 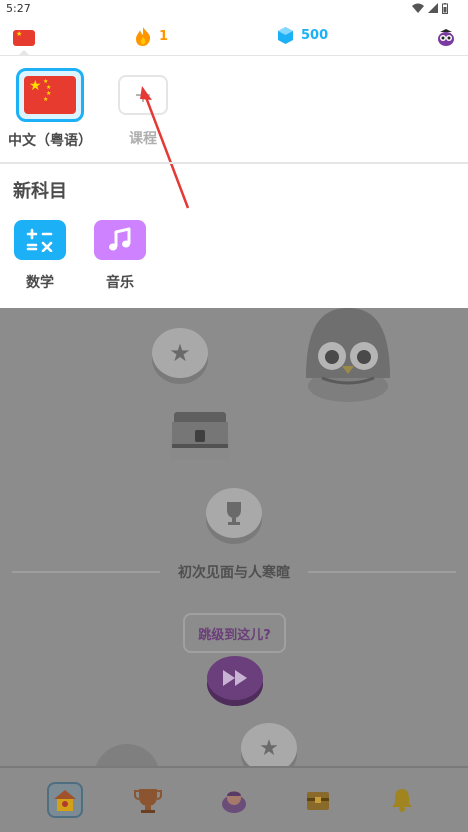 I want to click on chest-icon, so click(x=318, y=801).